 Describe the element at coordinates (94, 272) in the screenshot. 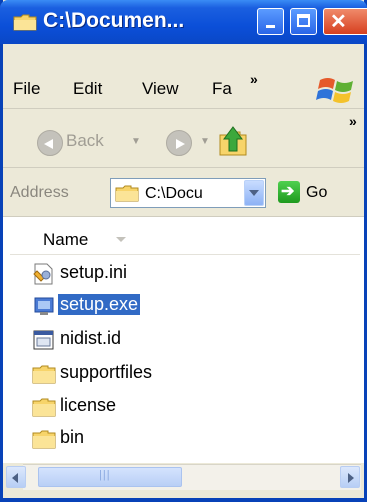

I see `list-item-label: setup.ini` at that location.